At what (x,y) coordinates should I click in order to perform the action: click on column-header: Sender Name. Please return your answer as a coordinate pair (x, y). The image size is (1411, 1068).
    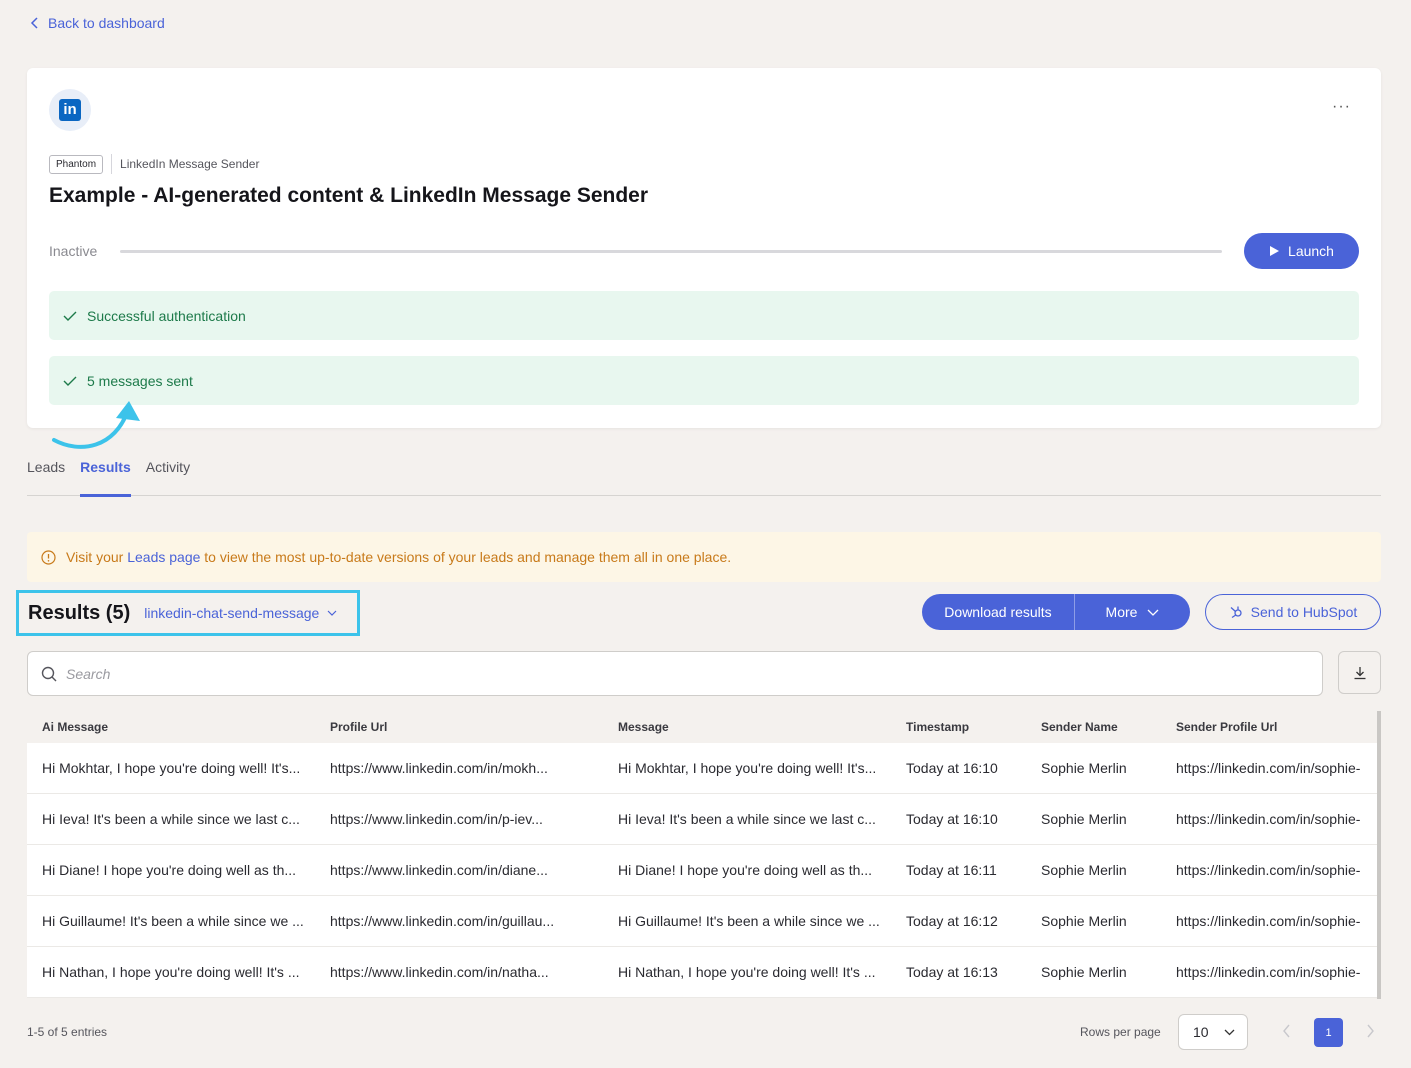
    Looking at the image, I should click on (1093, 727).